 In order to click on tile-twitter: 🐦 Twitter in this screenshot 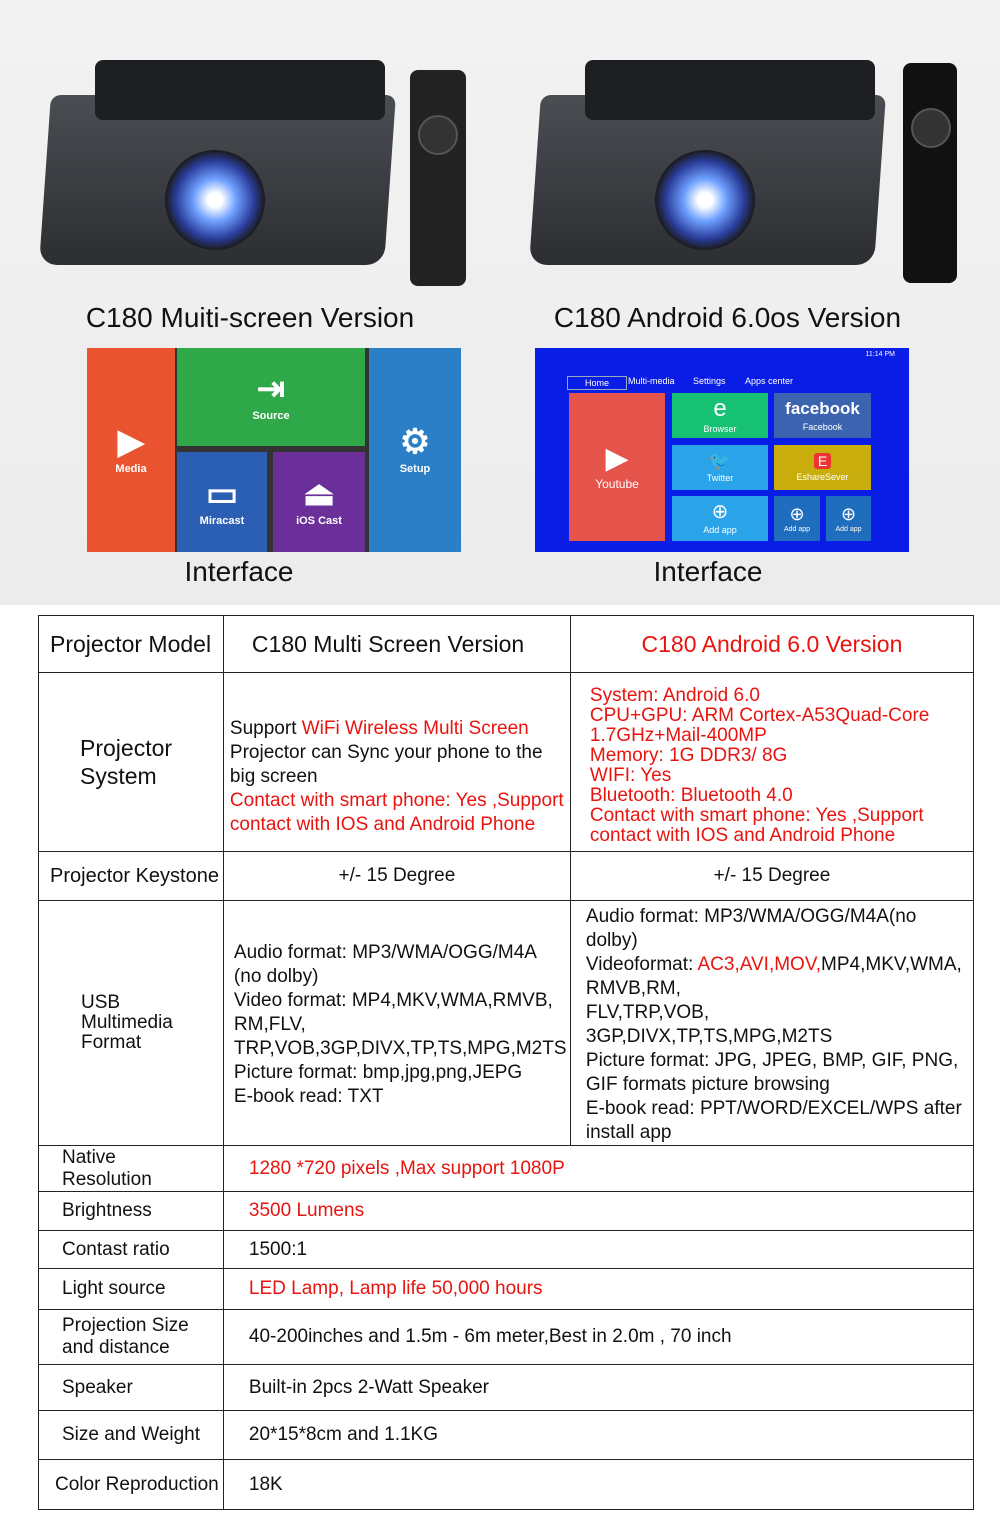, I will do `click(720, 467)`.